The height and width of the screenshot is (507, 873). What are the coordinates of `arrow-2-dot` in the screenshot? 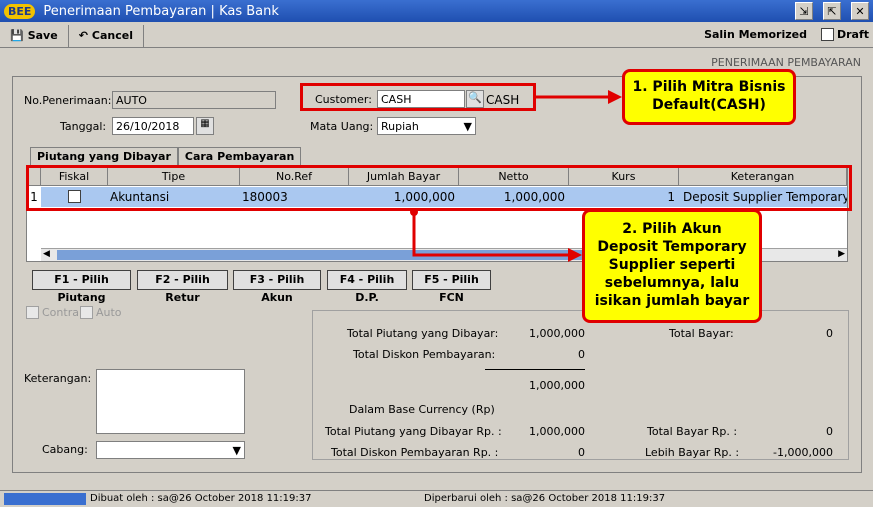 It's located at (414, 212).